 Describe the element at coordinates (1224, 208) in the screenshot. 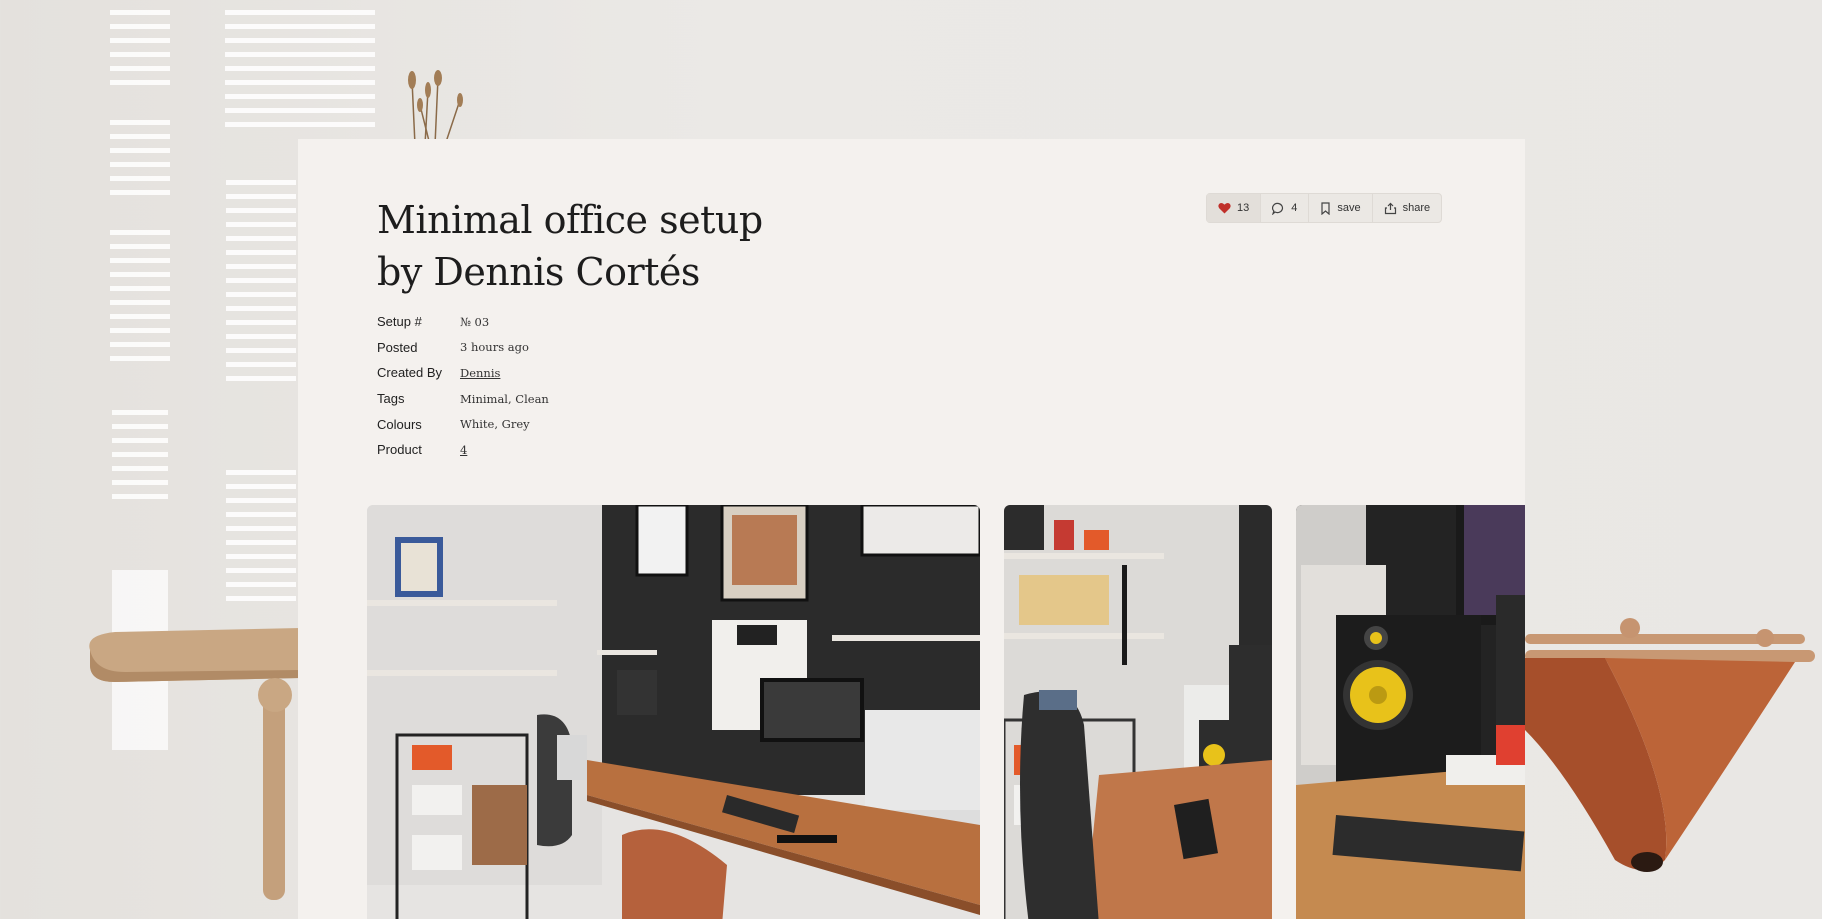

I see `heart-icon` at that location.